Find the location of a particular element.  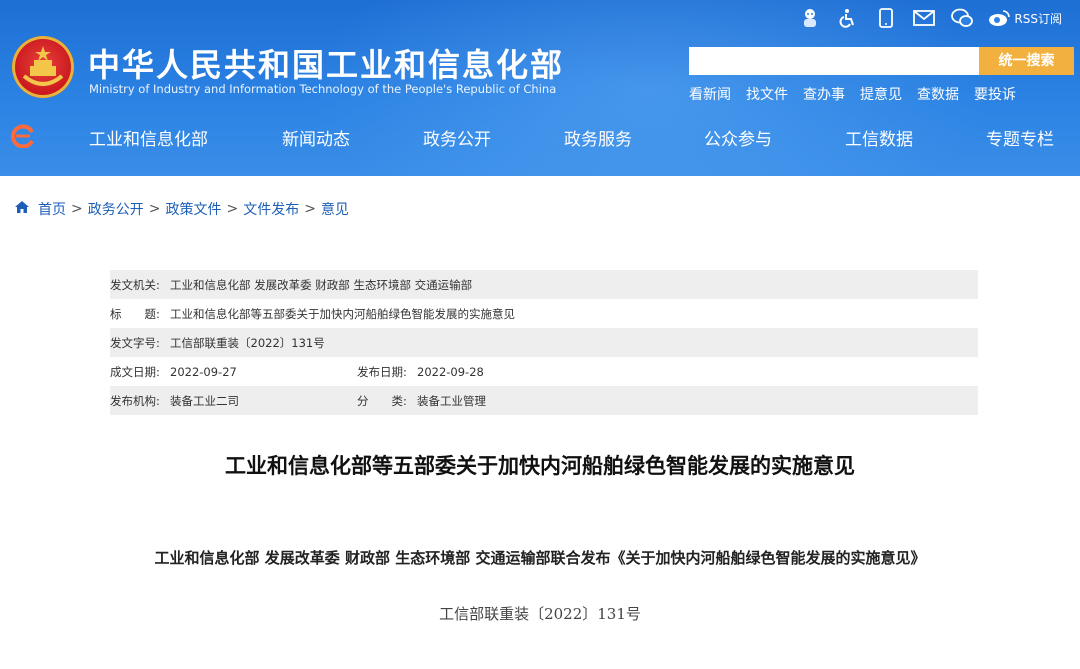

meta-row-title: 标 题: 工业和信息化部等五部委关于加快内河船舶绿色智能发展的实施意见 is located at coordinates (544, 313).